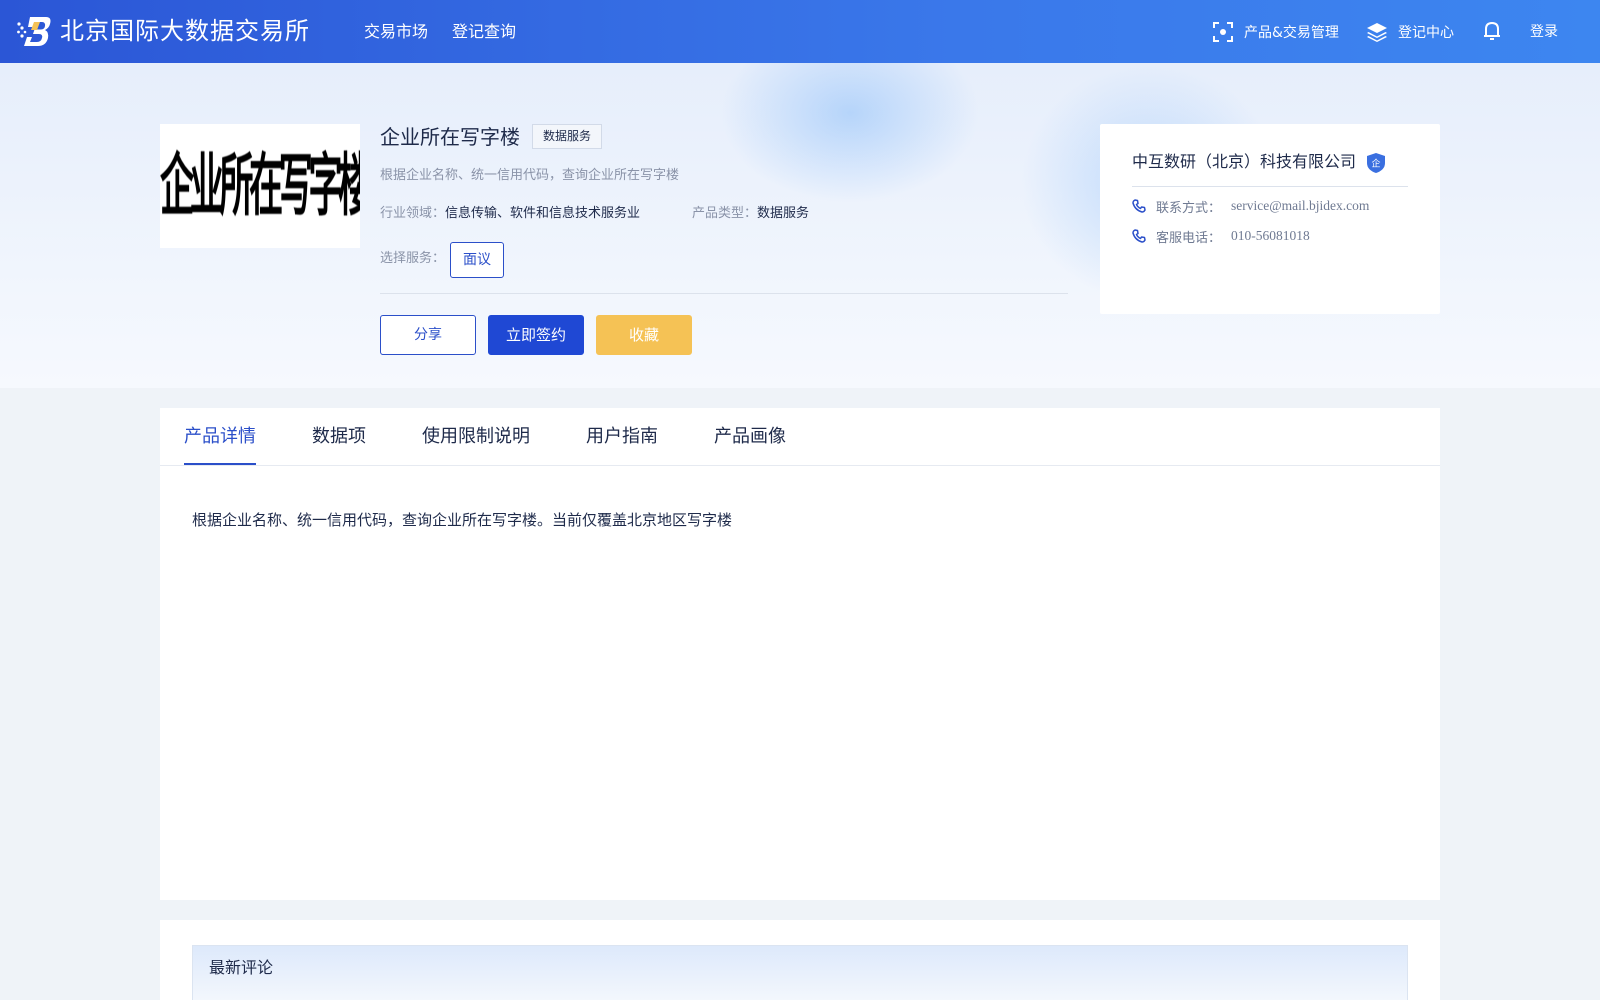  Describe the element at coordinates (800, 31) in the screenshot. I see `top-header: 北京国际大数据交易所 交易市场 登记查询 产品&交易管理 登记中心 登录` at that location.